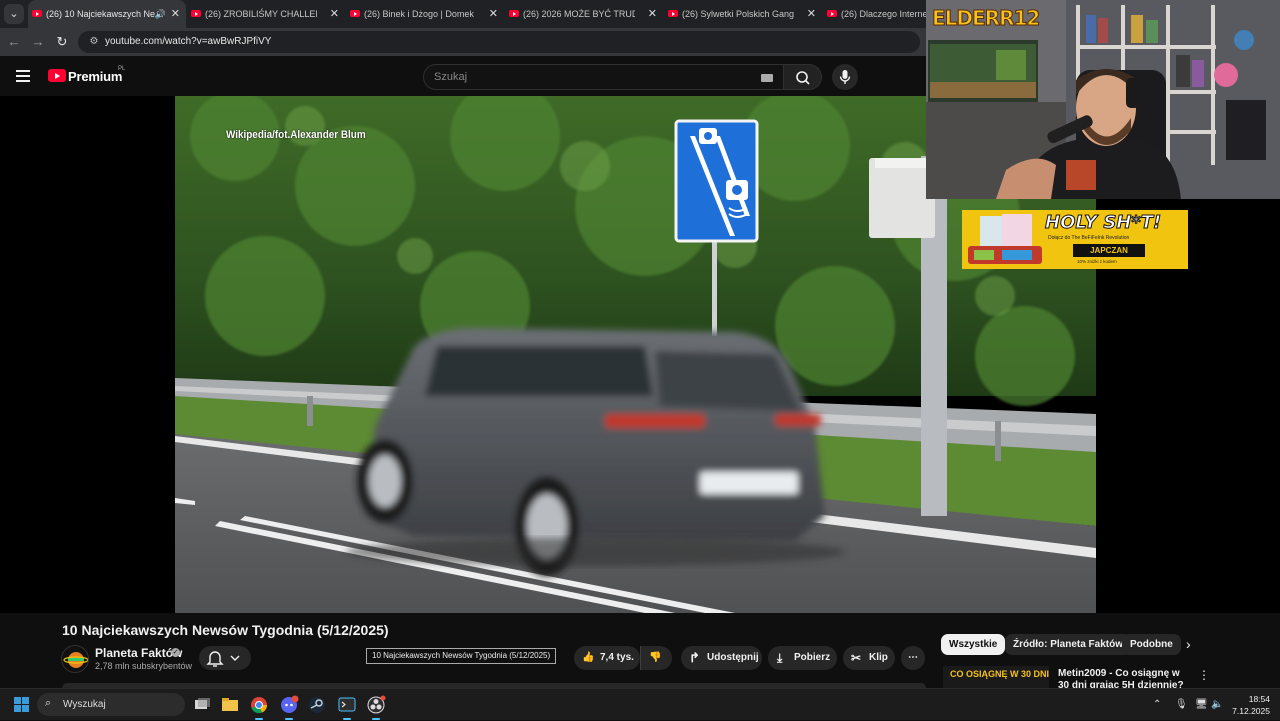 Image resolution: width=1280 pixels, height=721 pixels. Describe the element at coordinates (296, 135) in the screenshot. I see `photo-credit: Wikipedia/fot.Alexander Blum` at that location.